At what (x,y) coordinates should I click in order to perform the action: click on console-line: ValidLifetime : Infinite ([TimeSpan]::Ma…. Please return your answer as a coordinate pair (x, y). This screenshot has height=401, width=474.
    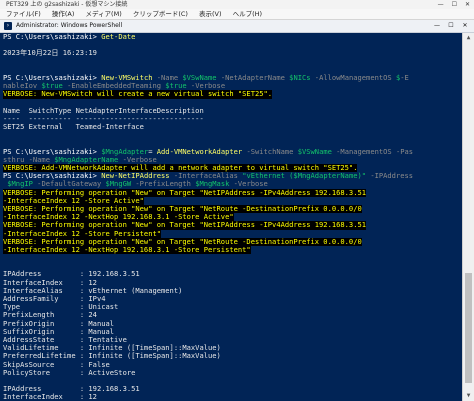
    Looking at the image, I should click on (232, 348).